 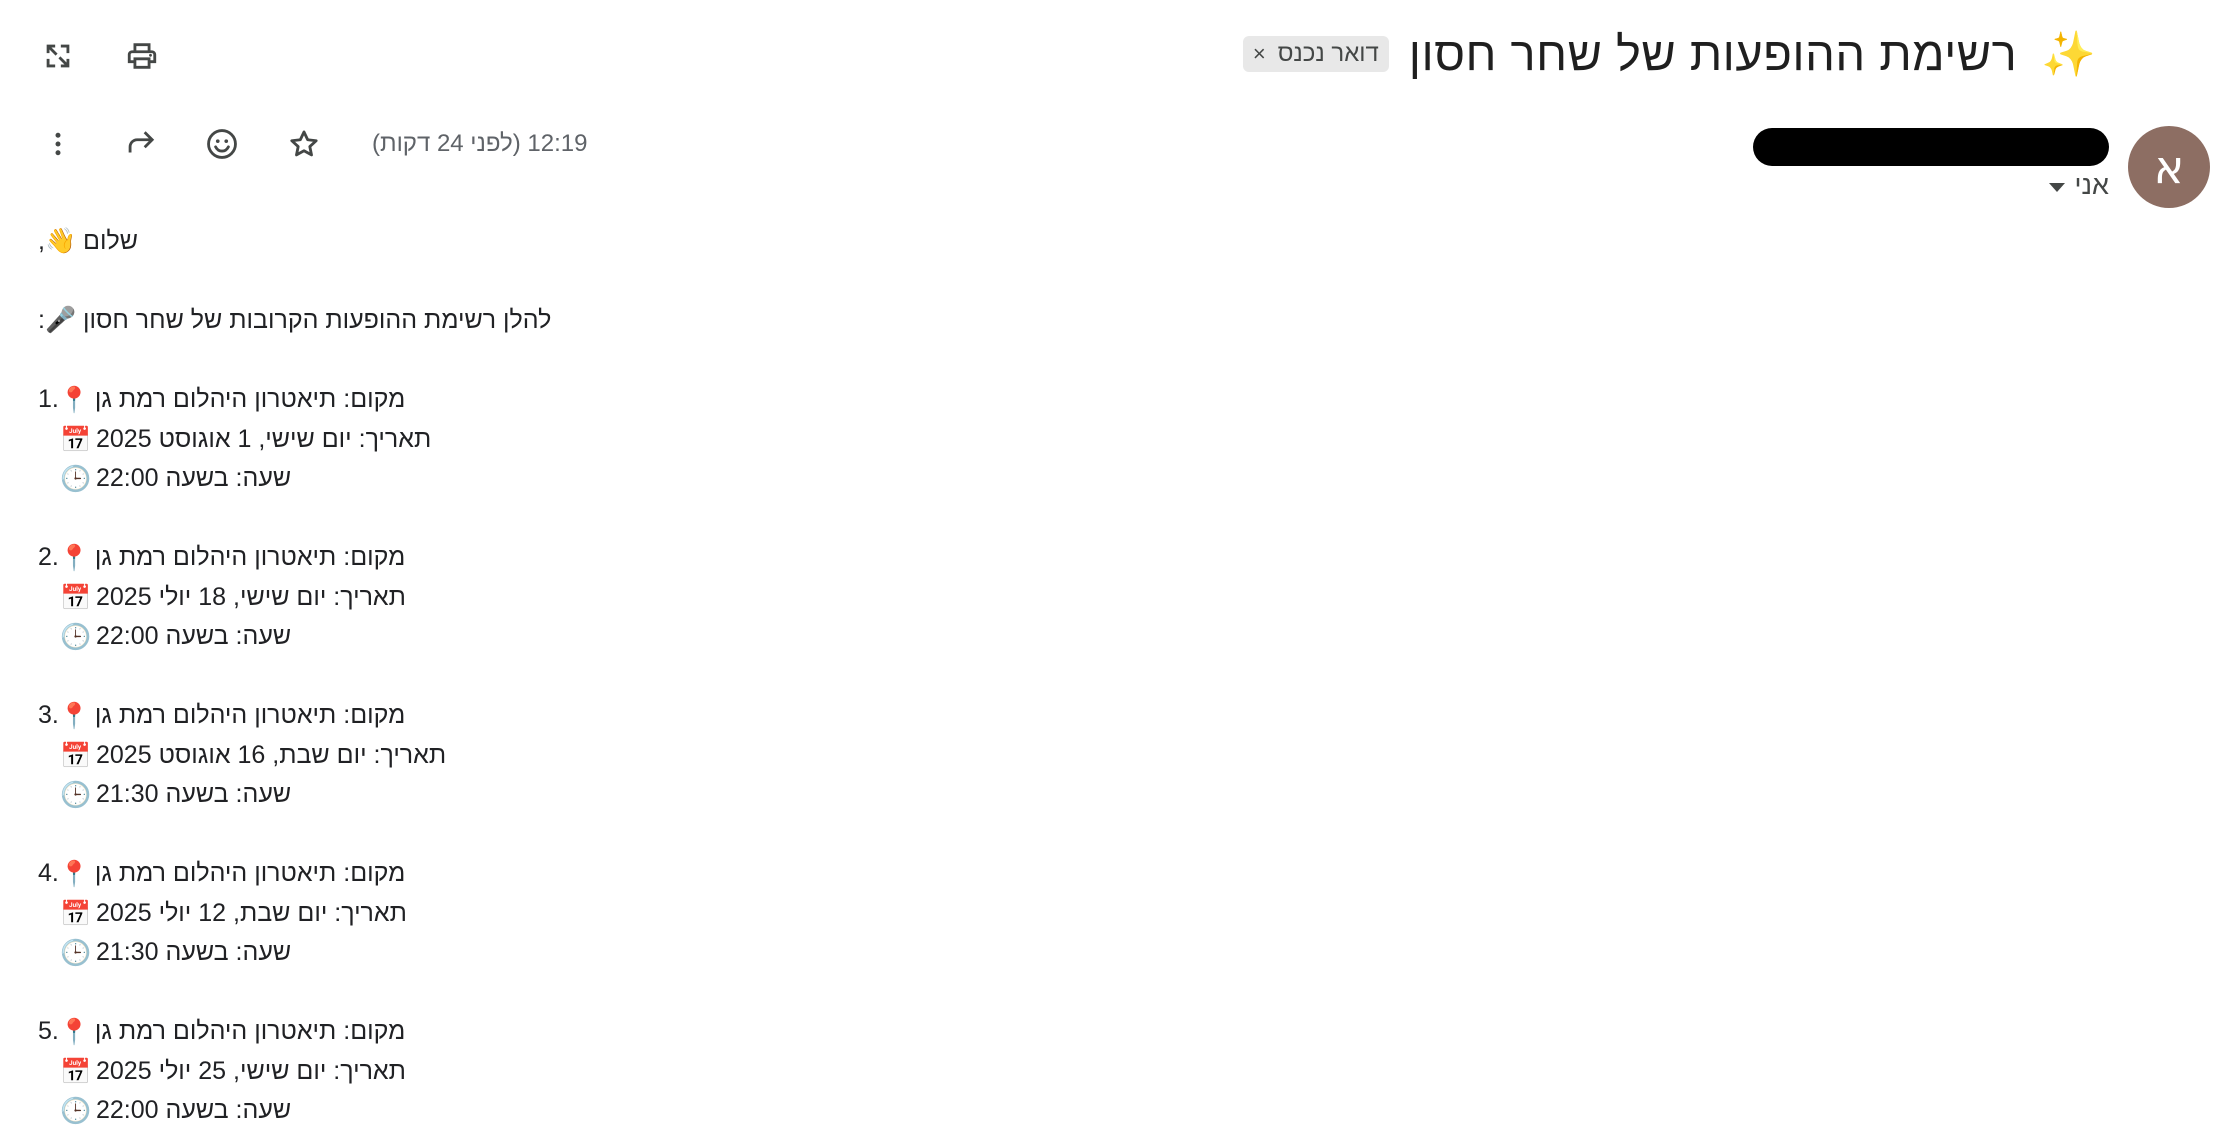 I want to click on recipient-label: אני, so click(x=2091, y=185).